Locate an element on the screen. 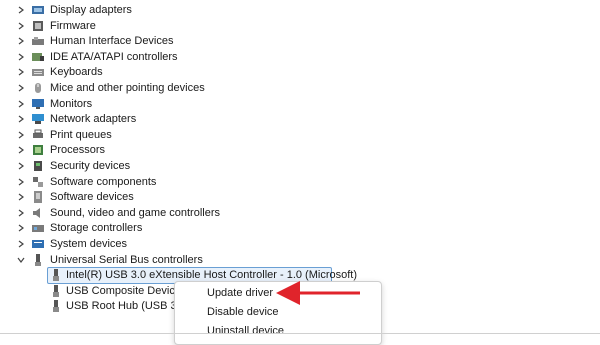 The image size is (600, 345). tree-category-row: Network adapters is located at coordinates (300, 119).